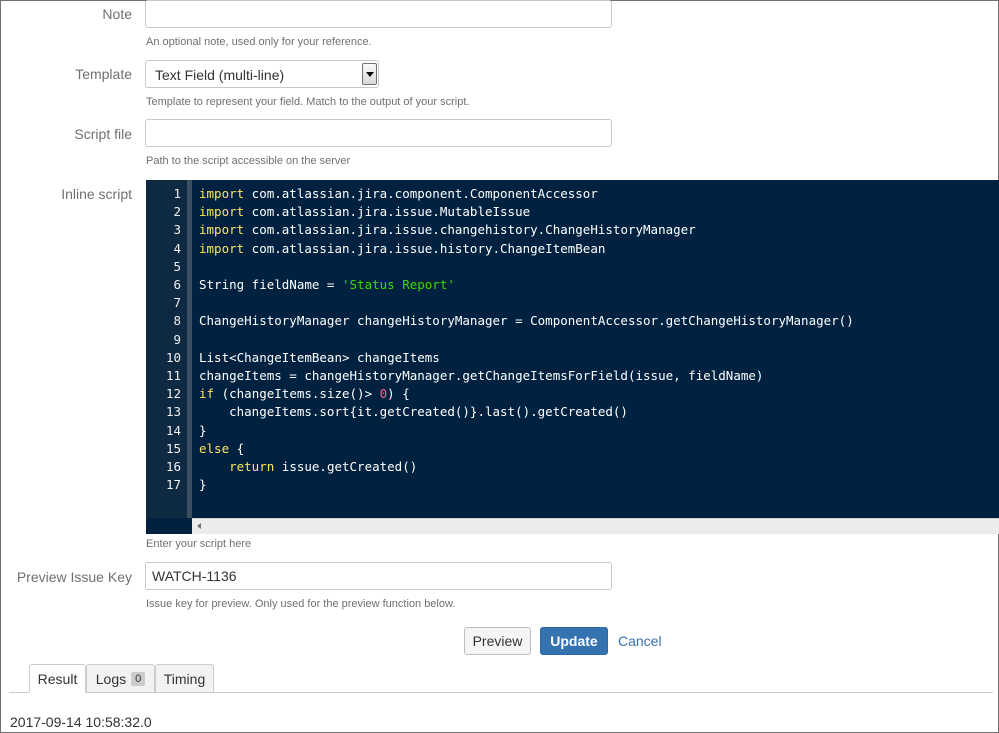  I want to click on code-line: else {, so click(221, 448).